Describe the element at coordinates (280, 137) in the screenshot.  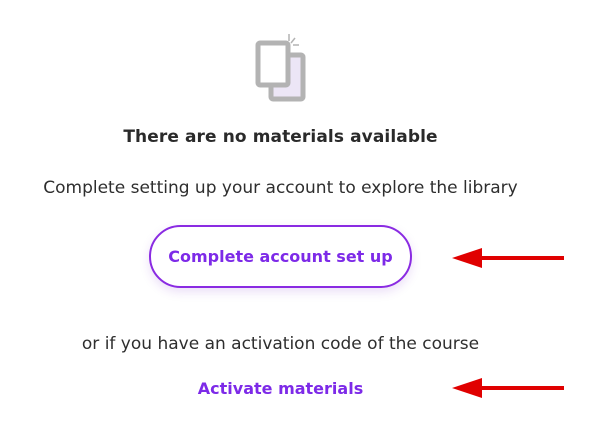
I see `empty-state-title: There are no materials available` at that location.